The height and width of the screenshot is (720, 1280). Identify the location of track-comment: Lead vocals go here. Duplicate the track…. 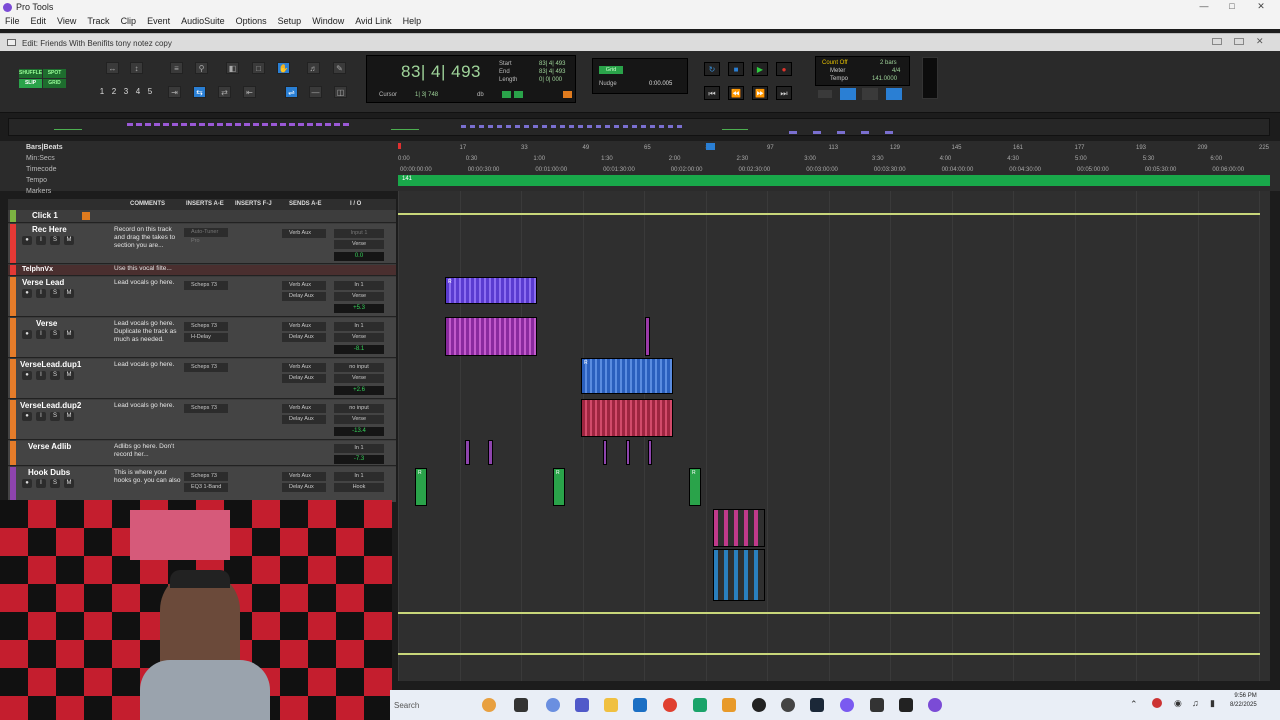
(148, 332).